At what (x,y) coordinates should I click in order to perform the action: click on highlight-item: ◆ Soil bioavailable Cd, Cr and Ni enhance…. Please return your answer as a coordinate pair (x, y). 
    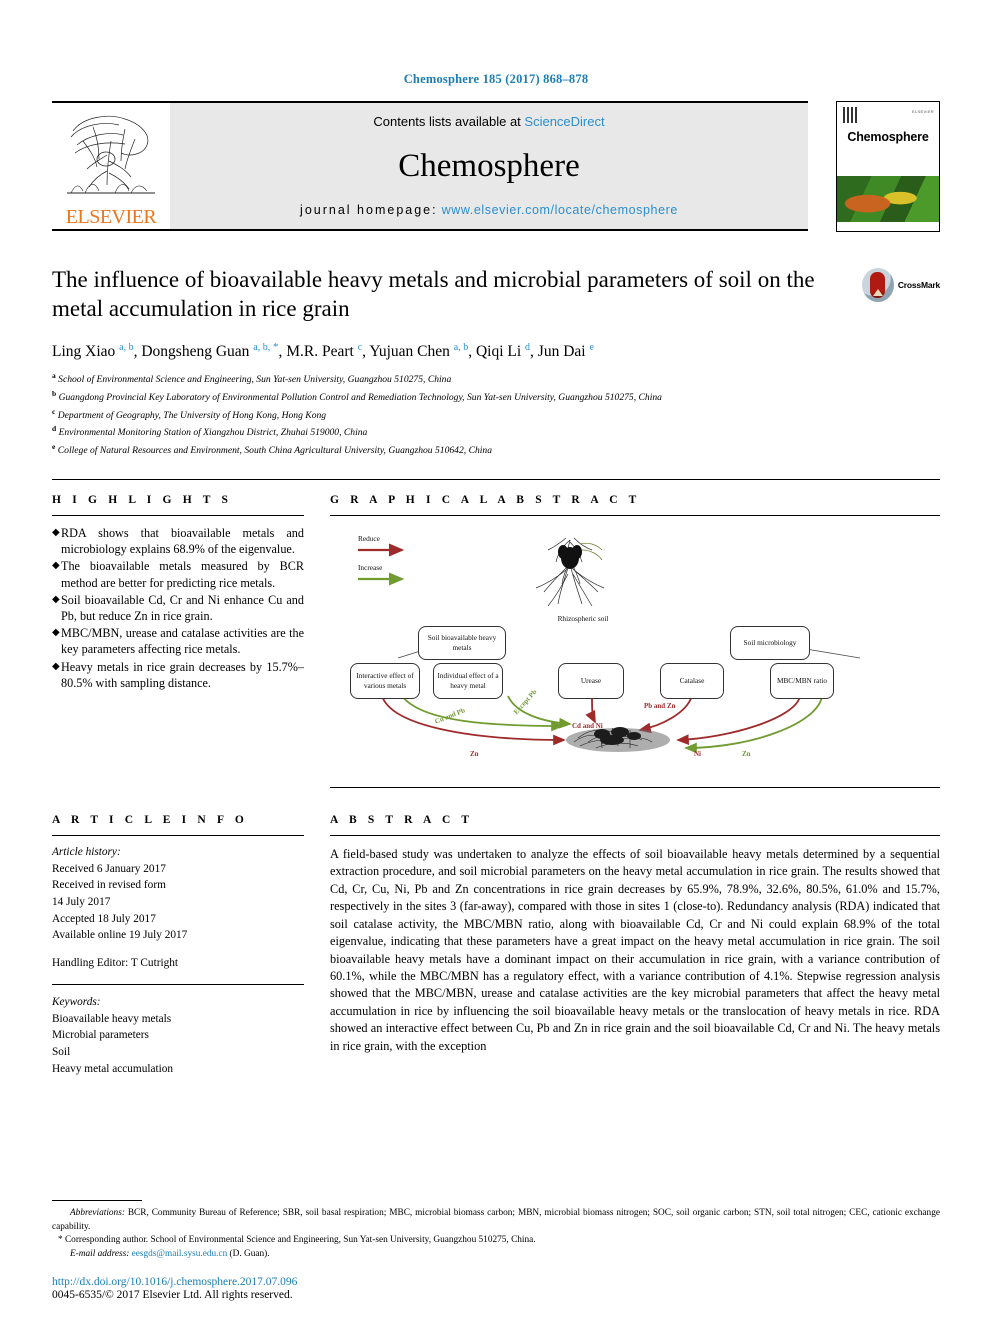
    Looking at the image, I should click on (178, 608).